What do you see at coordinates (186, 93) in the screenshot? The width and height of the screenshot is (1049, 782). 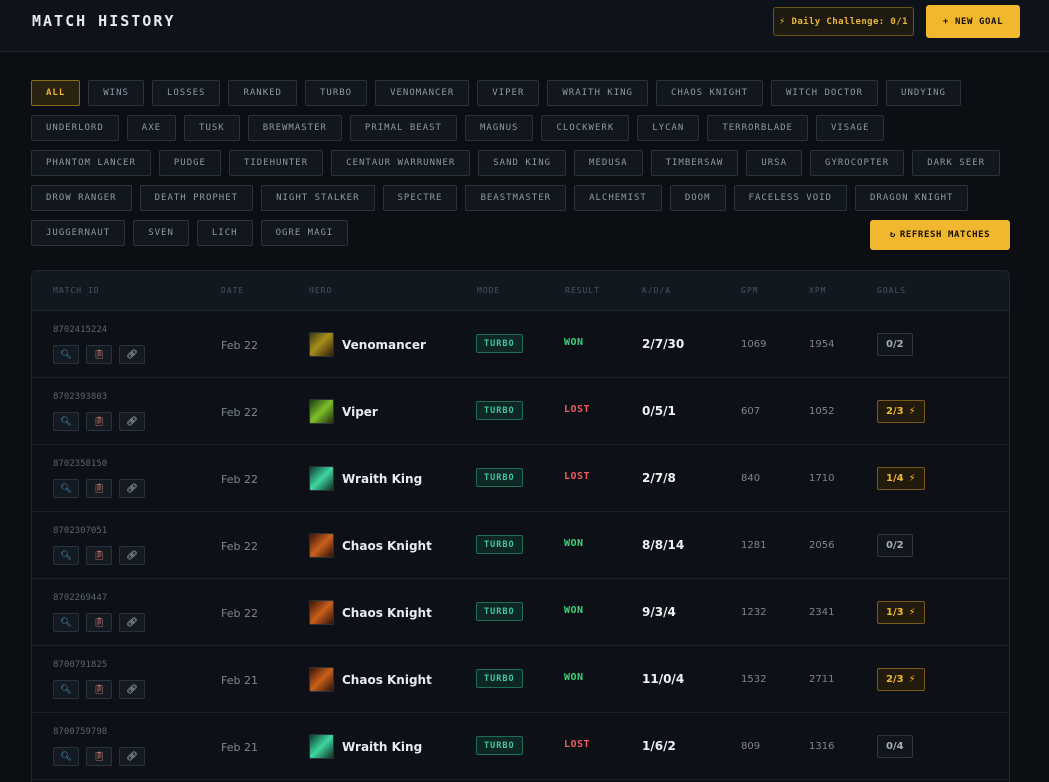 I see `filter-chip-losses: LOSSES` at bounding box center [186, 93].